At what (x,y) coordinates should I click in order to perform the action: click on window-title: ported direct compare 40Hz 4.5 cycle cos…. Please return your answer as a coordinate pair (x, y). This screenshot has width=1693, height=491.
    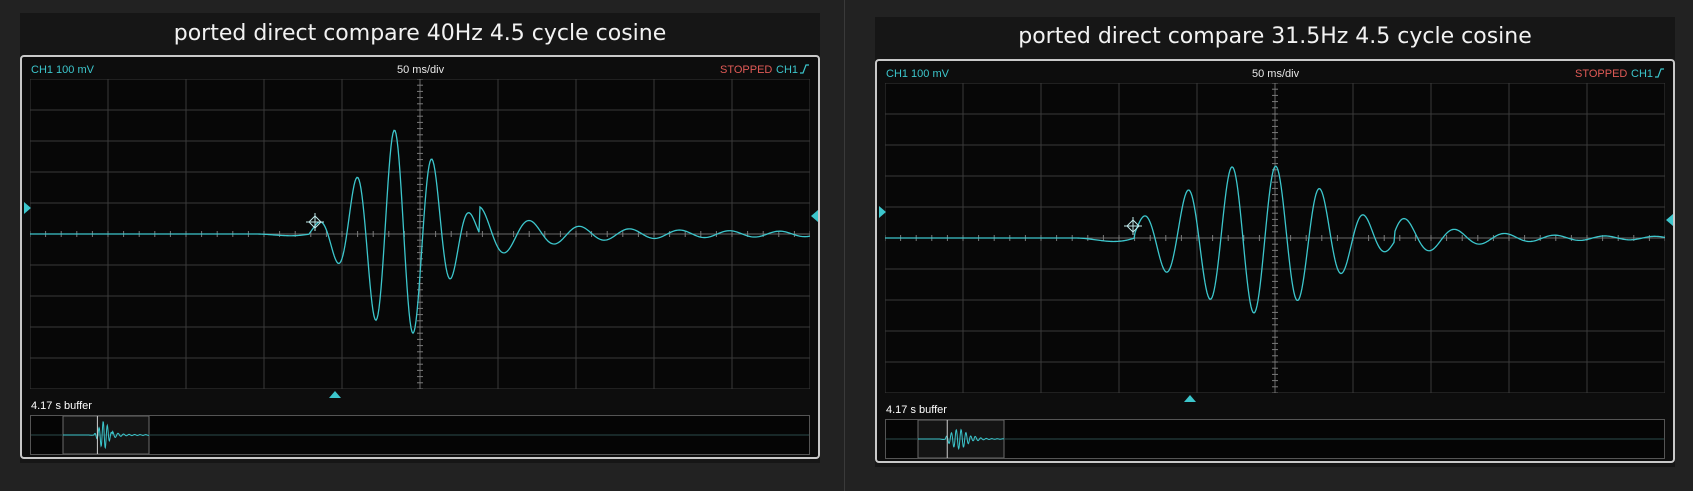
    Looking at the image, I should click on (420, 33).